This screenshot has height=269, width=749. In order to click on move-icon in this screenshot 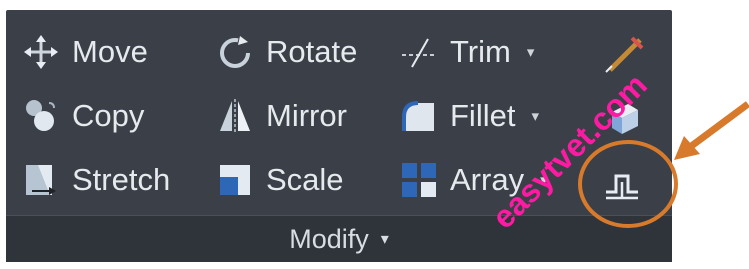, I will do `click(41, 52)`.